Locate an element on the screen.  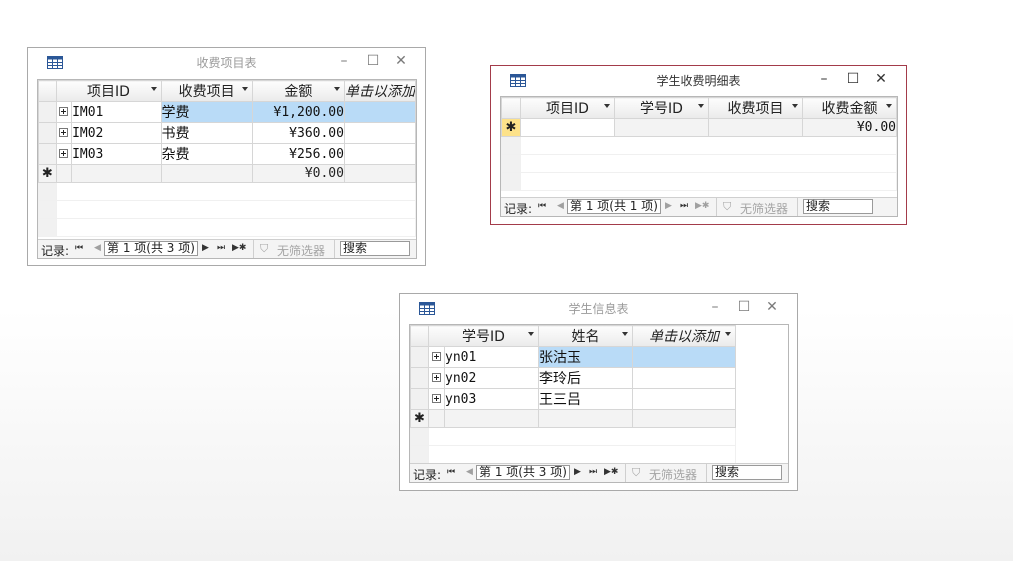
cell-item-id: IM03 is located at coordinates (116, 154).